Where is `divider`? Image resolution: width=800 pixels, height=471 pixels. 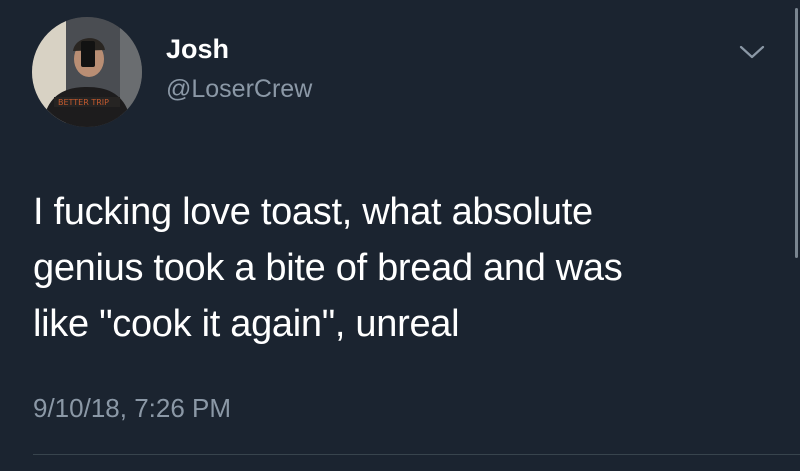 divider is located at coordinates (416, 454).